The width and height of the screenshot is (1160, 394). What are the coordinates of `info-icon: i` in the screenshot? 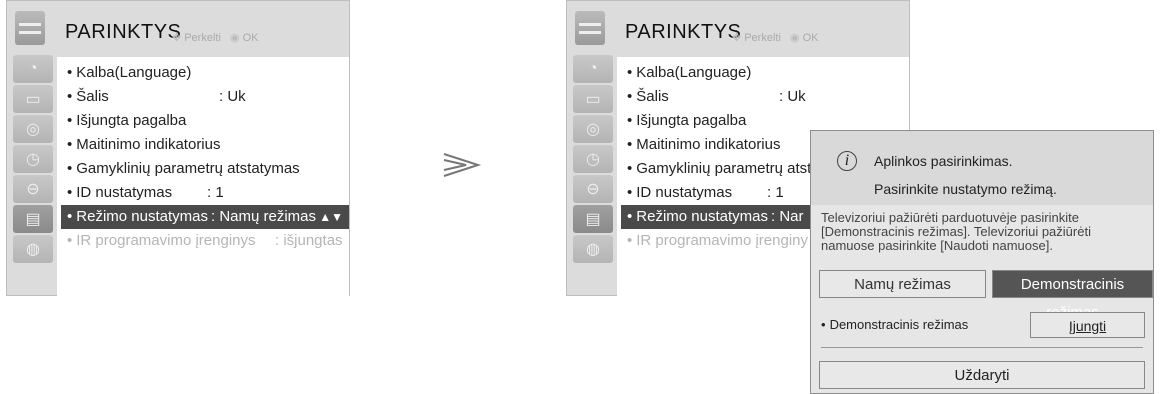 It's located at (847, 161).